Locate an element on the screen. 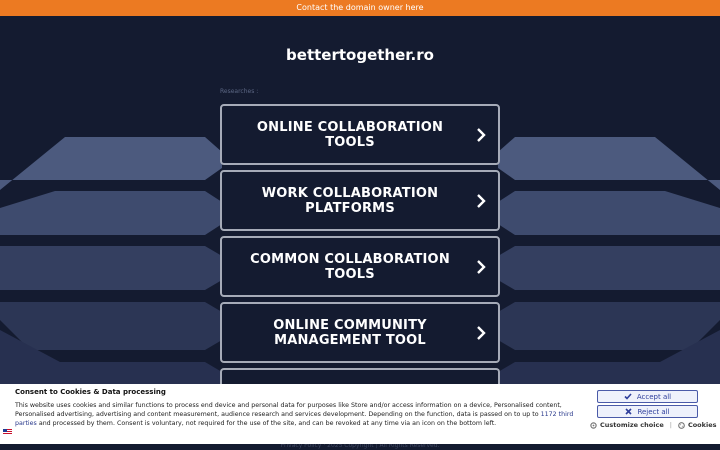  consent-links: Customize choice | Cookies is located at coordinates (653, 425).